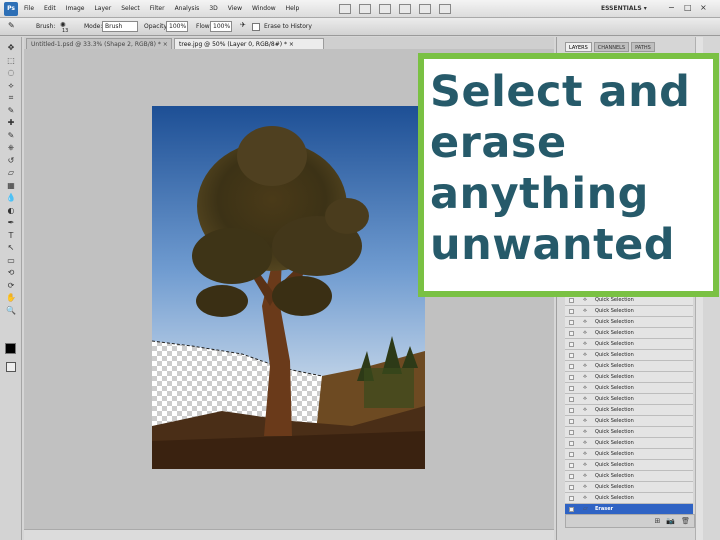 Image resolution: width=720 pixels, height=540 pixels. Describe the element at coordinates (11, 61) in the screenshot. I see `marquee-icon: ⬚` at that location.